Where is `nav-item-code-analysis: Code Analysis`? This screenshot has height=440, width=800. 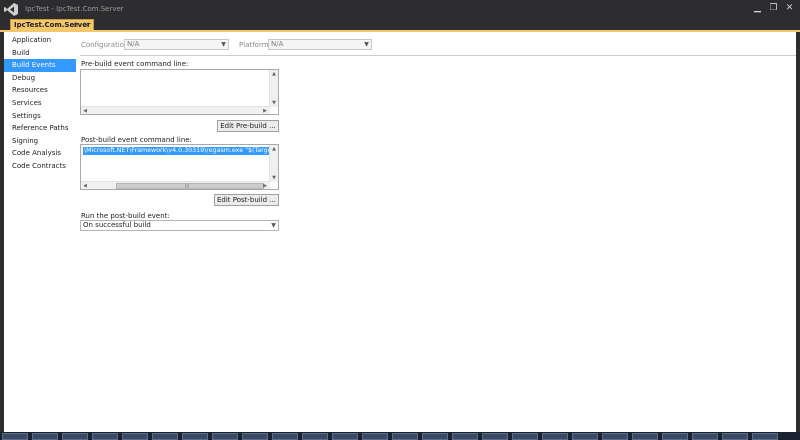 nav-item-code-analysis: Code Analysis is located at coordinates (40, 153).